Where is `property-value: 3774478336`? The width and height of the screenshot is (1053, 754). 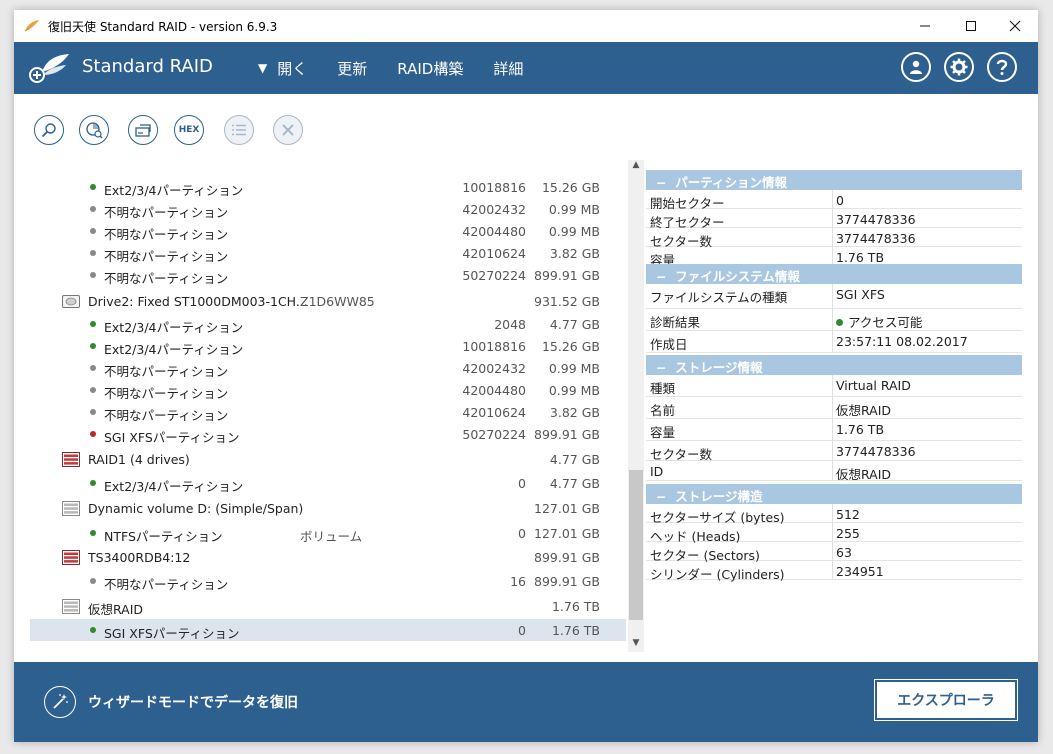 property-value: 3774478336 is located at coordinates (876, 238).